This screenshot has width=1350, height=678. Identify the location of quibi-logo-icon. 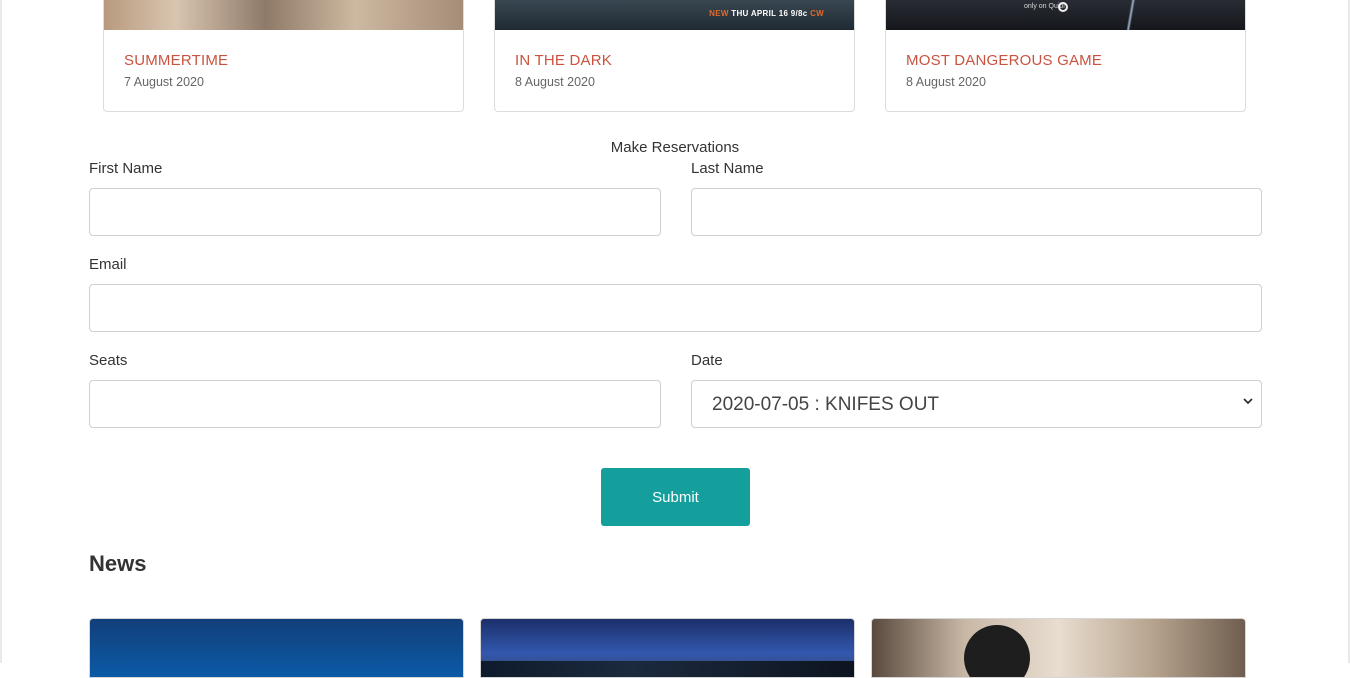
(1063, 7).